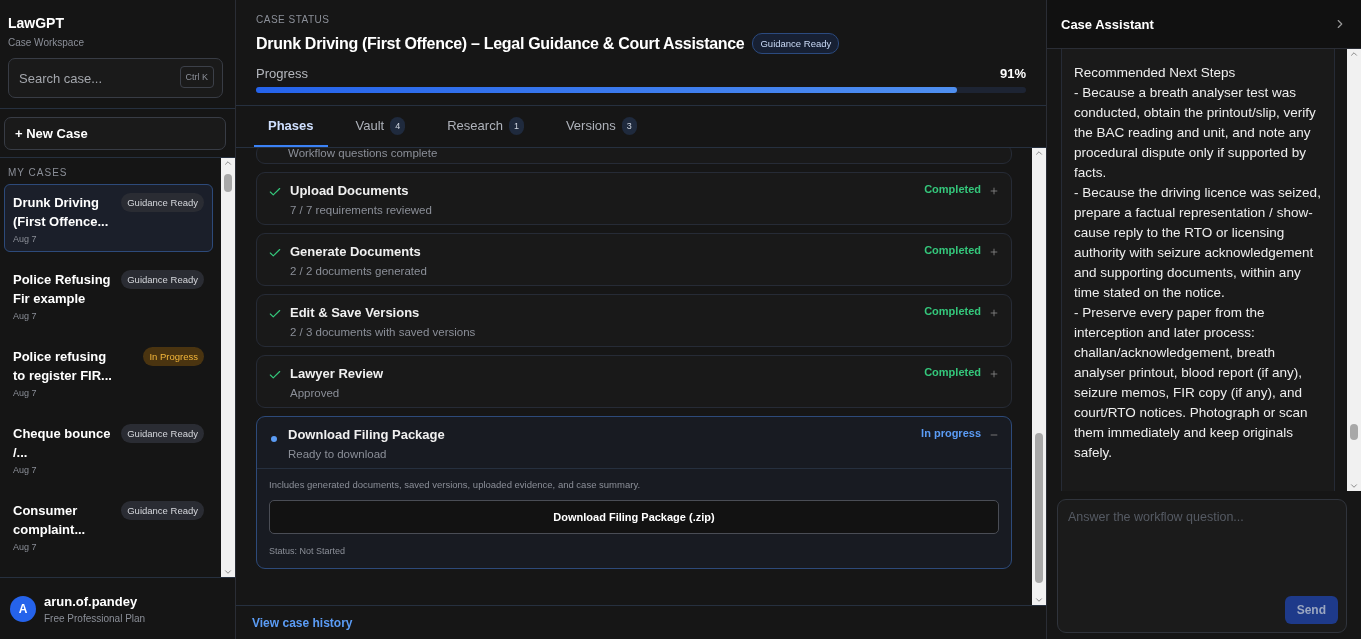  What do you see at coordinates (951, 433) in the screenshot?
I see `phase-status: In progress` at bounding box center [951, 433].